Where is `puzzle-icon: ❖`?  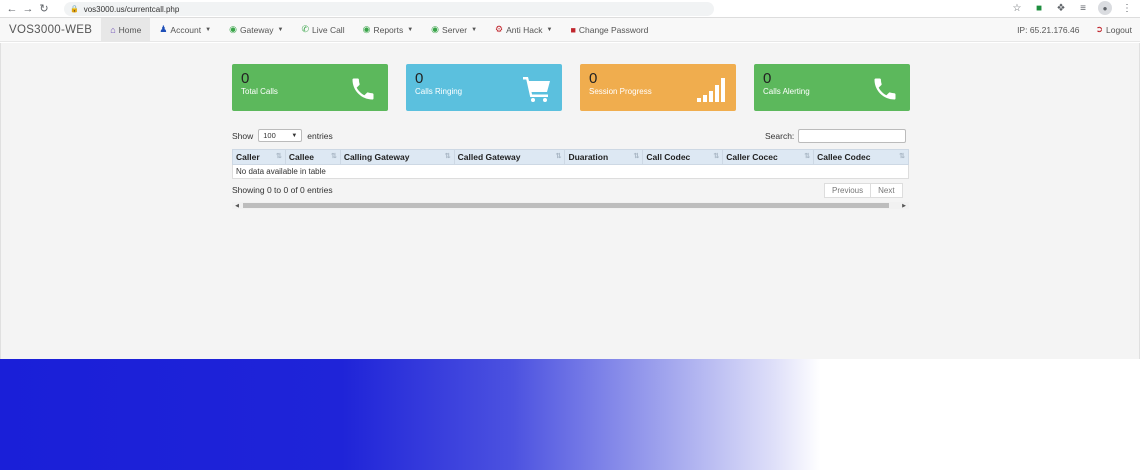 puzzle-icon: ❖ is located at coordinates (1061, 8).